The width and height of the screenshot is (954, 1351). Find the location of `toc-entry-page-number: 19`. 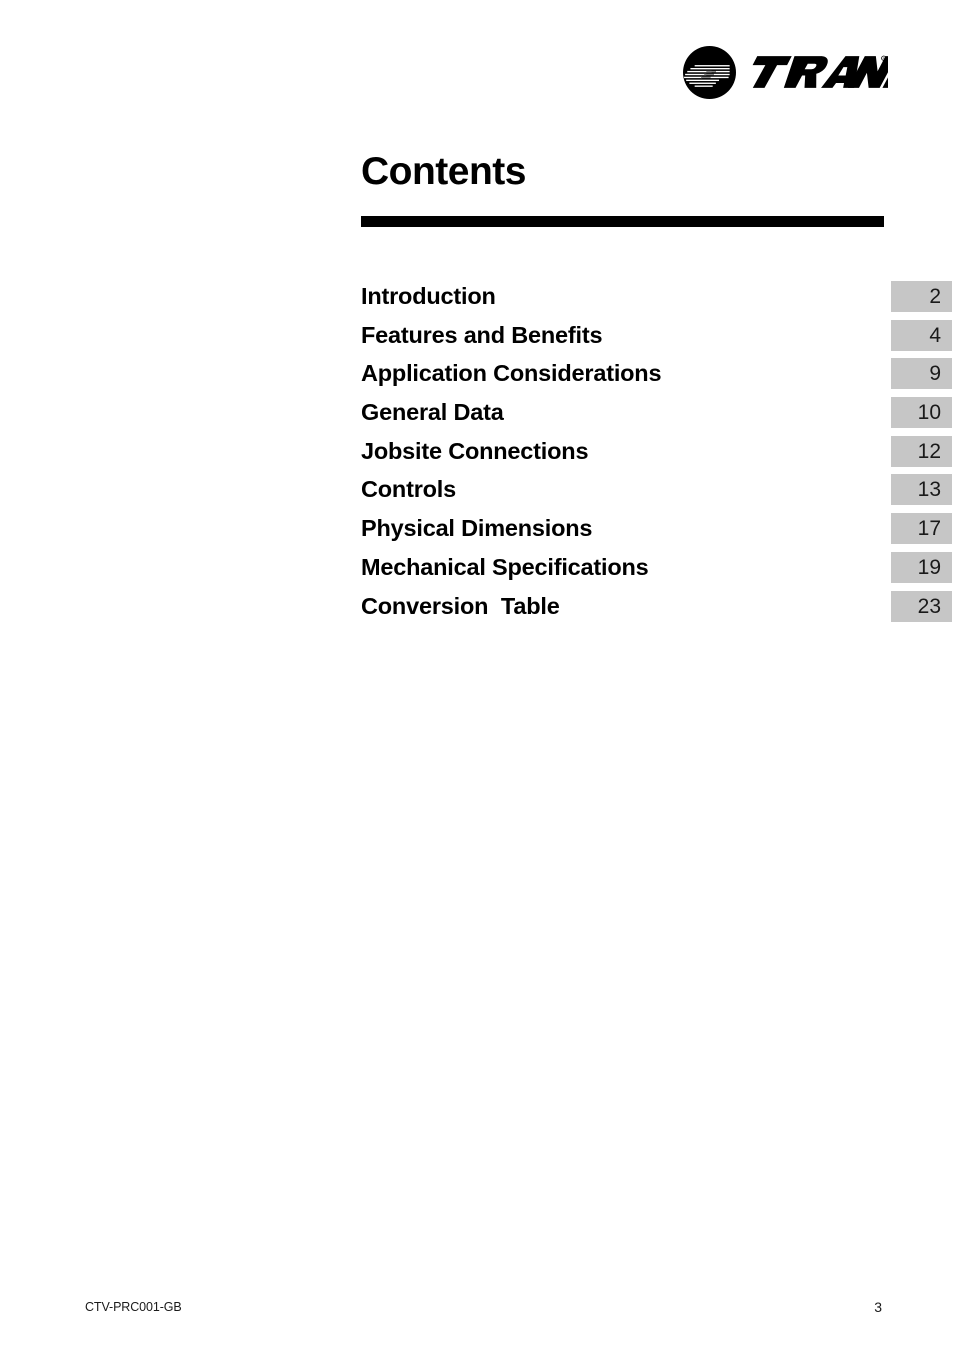

toc-entry-page-number: 19 is located at coordinates (921, 567).